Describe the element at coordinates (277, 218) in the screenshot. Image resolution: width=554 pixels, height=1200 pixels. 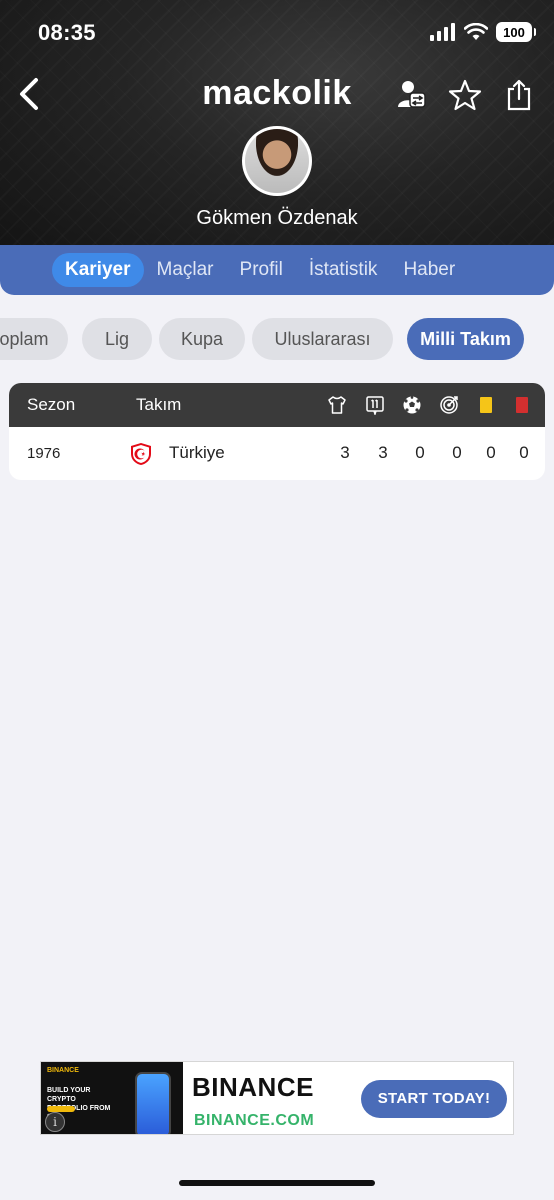
I see `player-name: Gökmen Özdenak` at that location.